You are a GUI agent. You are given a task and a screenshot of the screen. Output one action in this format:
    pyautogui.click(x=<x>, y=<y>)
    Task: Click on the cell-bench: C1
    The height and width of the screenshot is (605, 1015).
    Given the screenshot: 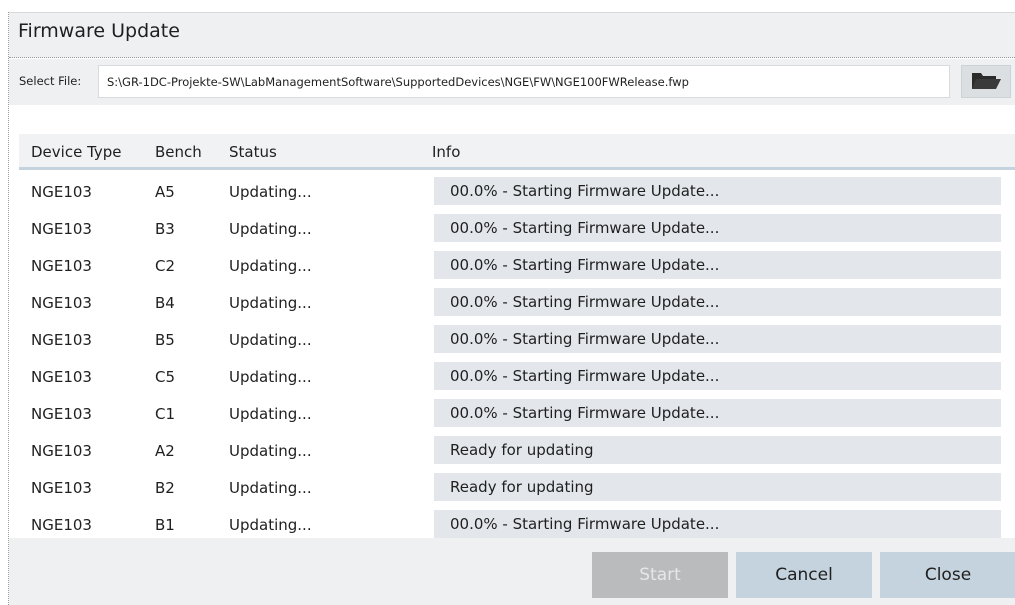 What is the action you would take?
    pyautogui.click(x=165, y=414)
    